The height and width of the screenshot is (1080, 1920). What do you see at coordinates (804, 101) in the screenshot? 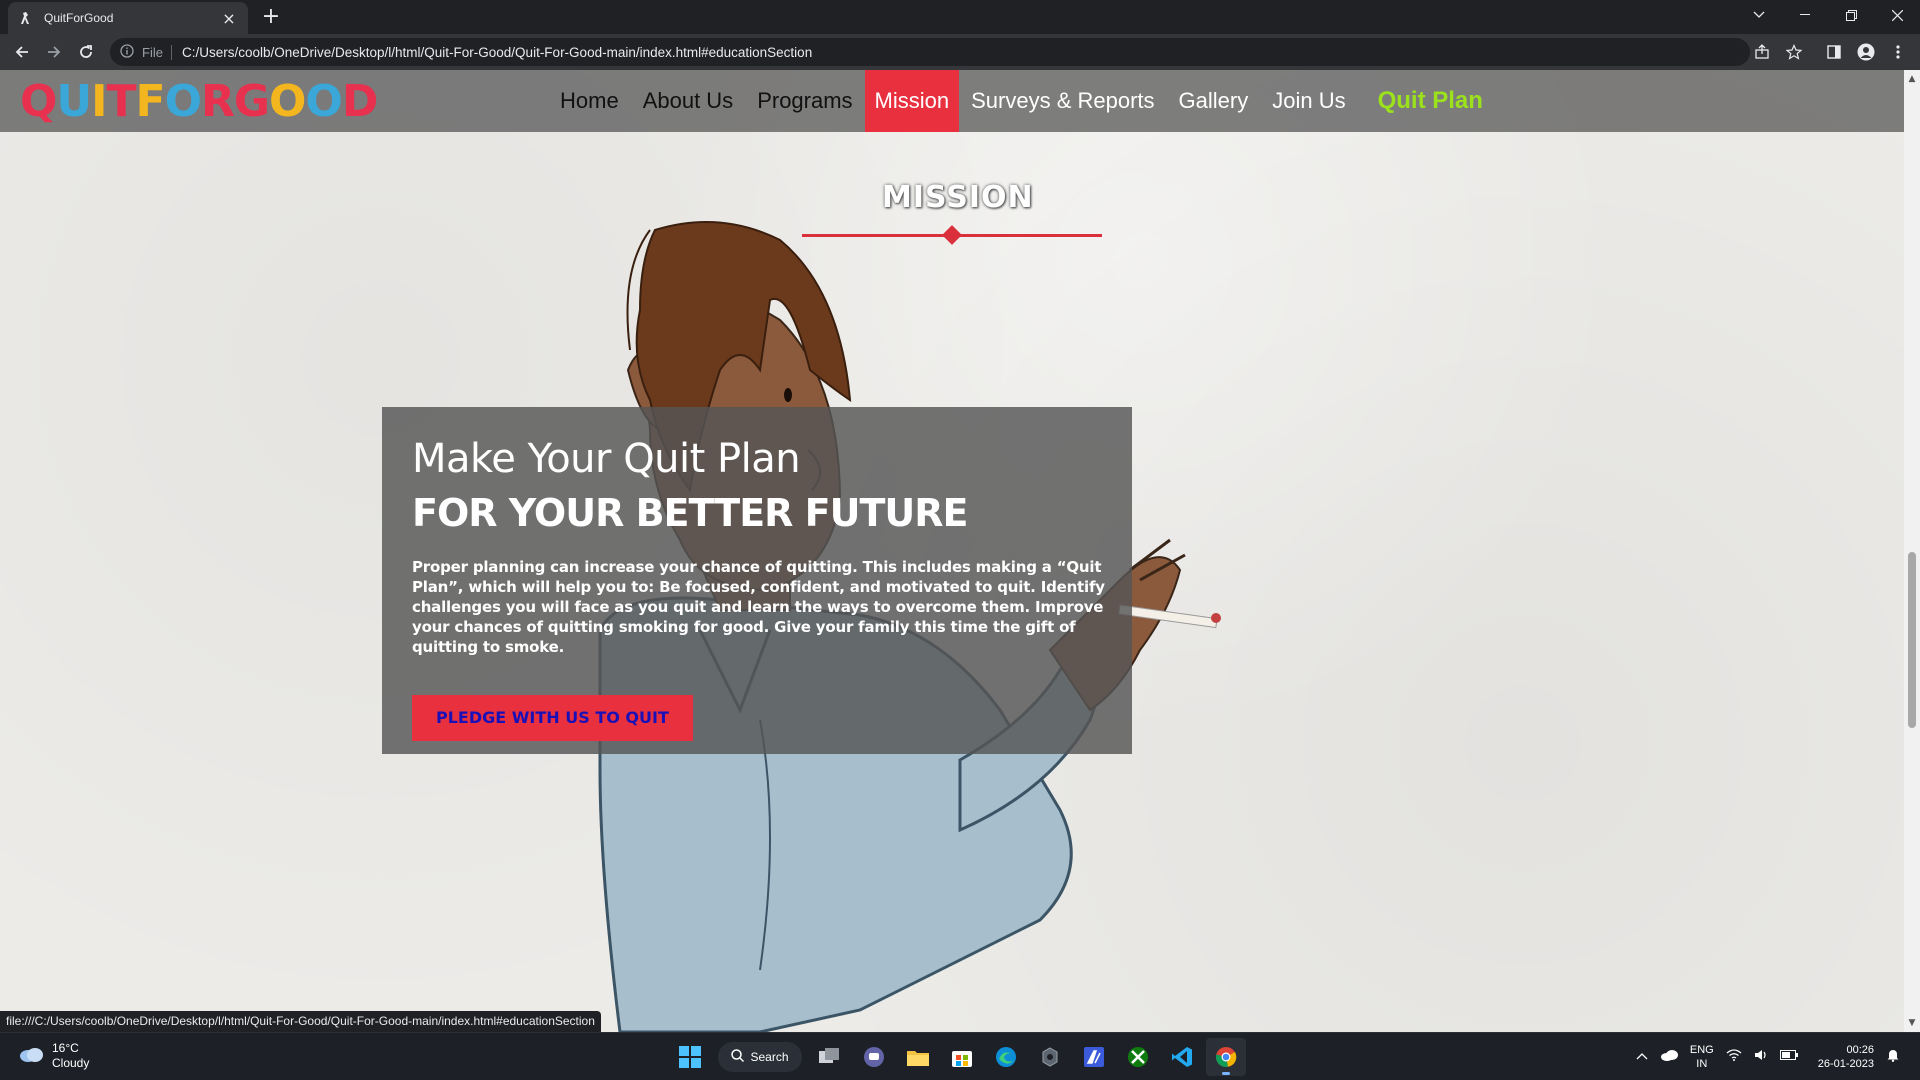
I see `nav-programs: Programs` at bounding box center [804, 101].